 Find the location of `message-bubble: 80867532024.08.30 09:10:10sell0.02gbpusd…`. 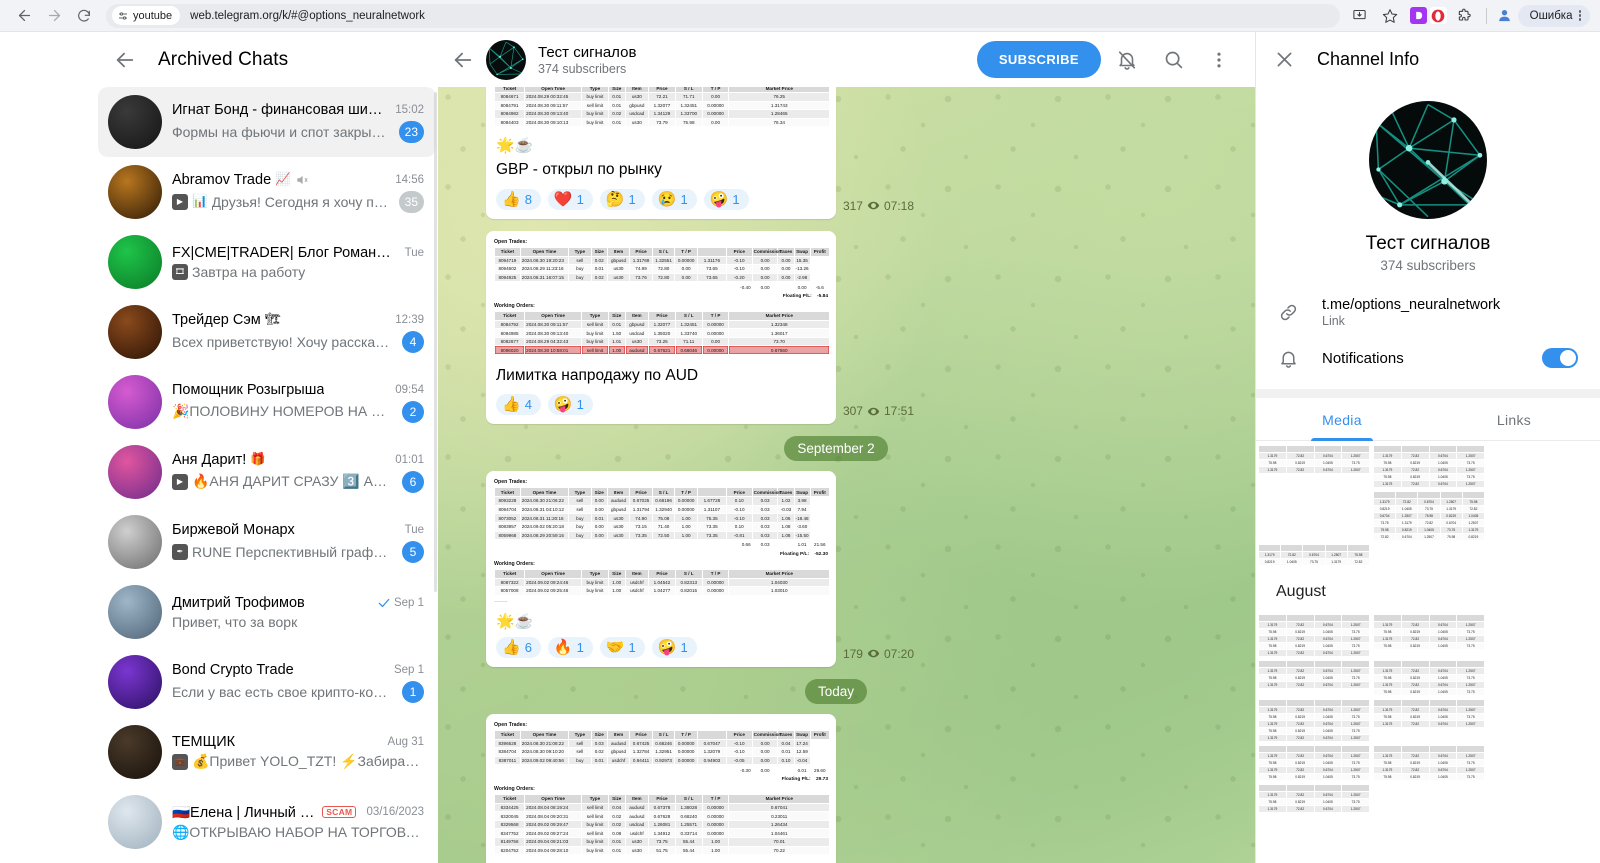

message-bubble: 80867532024.08.30 09:10:10sell0.02gbpusd… is located at coordinates (661, 153).